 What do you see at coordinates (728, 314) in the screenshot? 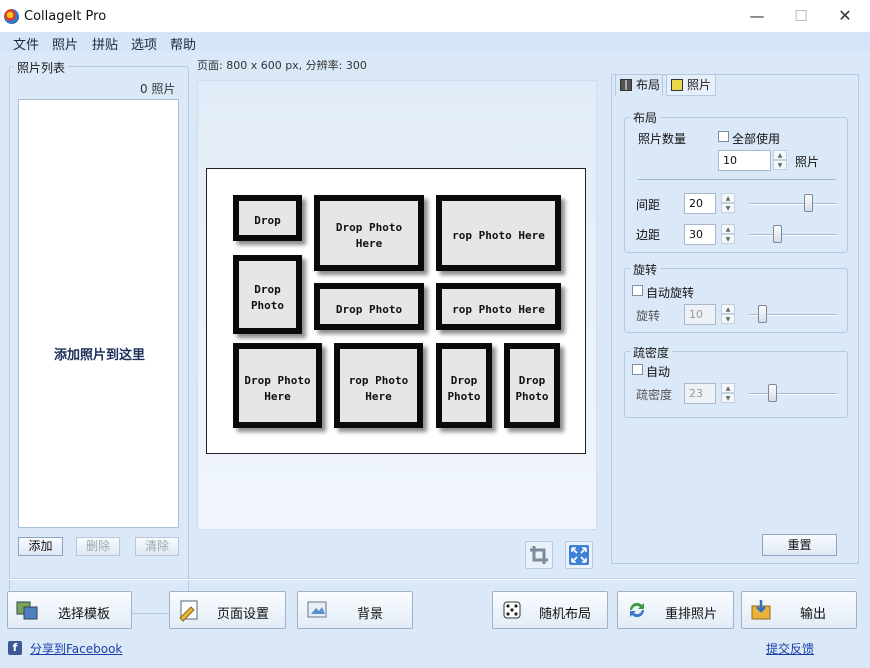
I see `rotate-stepper: ▲ ▼` at bounding box center [728, 314].